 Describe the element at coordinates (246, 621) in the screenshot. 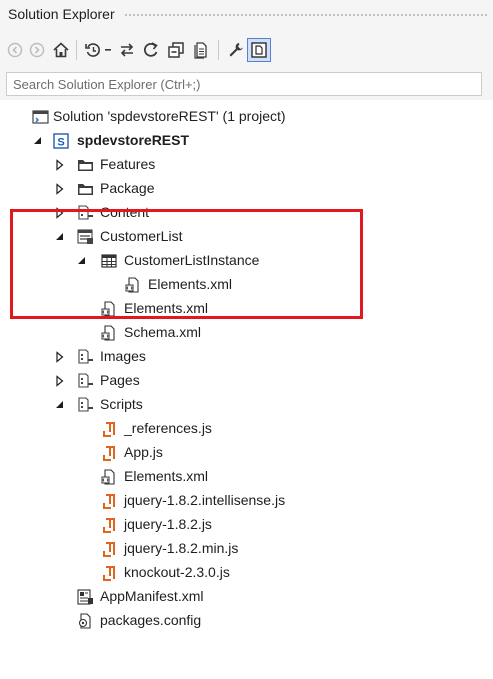

I see `tree-item-packages-config: packages.config` at that location.